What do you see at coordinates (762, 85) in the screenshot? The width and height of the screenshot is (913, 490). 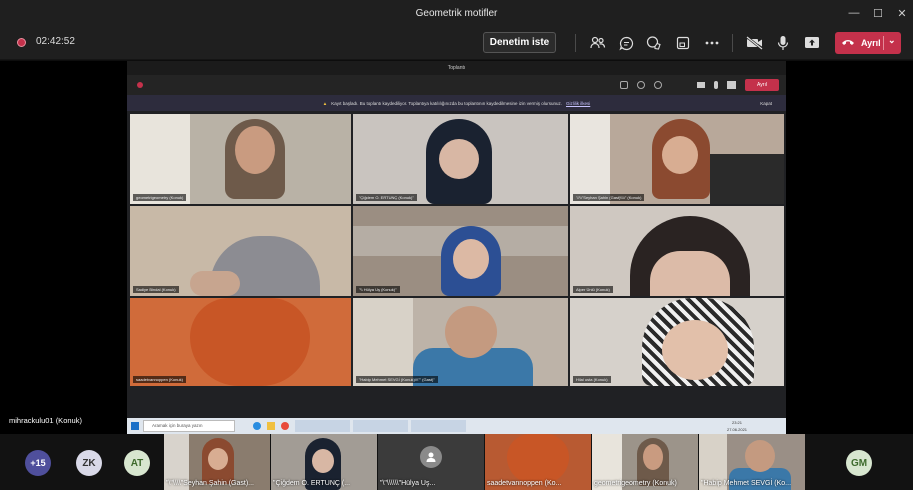 I see `inner-leave-button: Ayrıl` at bounding box center [762, 85].